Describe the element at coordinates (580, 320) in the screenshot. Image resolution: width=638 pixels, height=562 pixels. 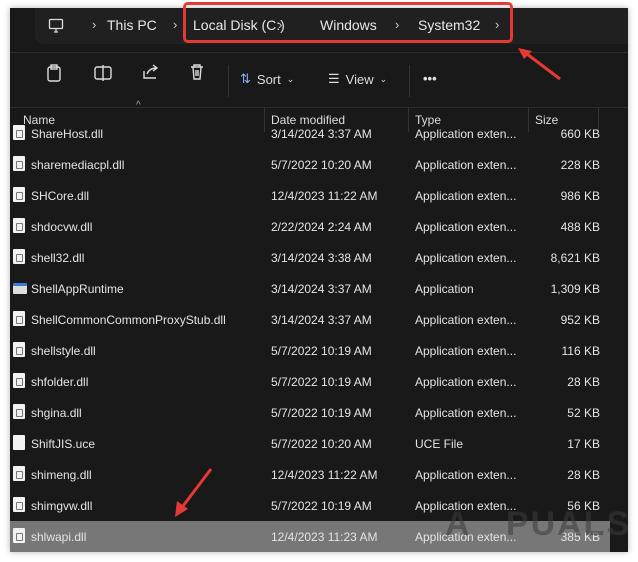
I see `file-size: 952 KB` at that location.